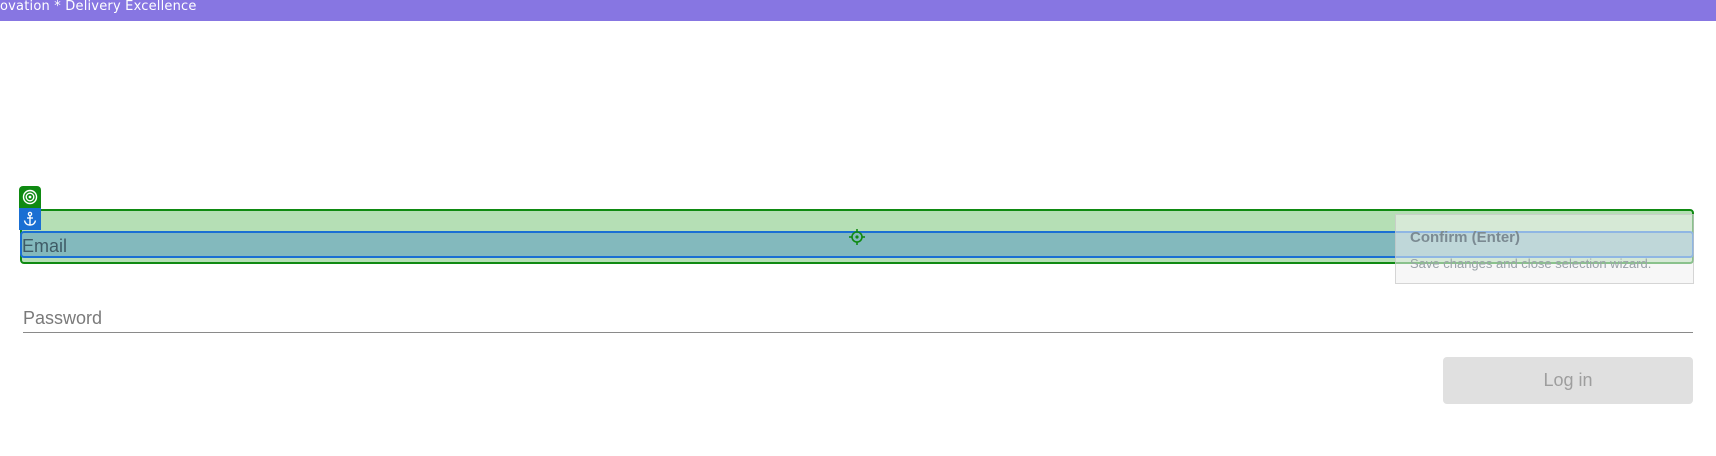 This screenshot has height=456, width=1716. I want to click on login-button: Log in, so click(1568, 380).